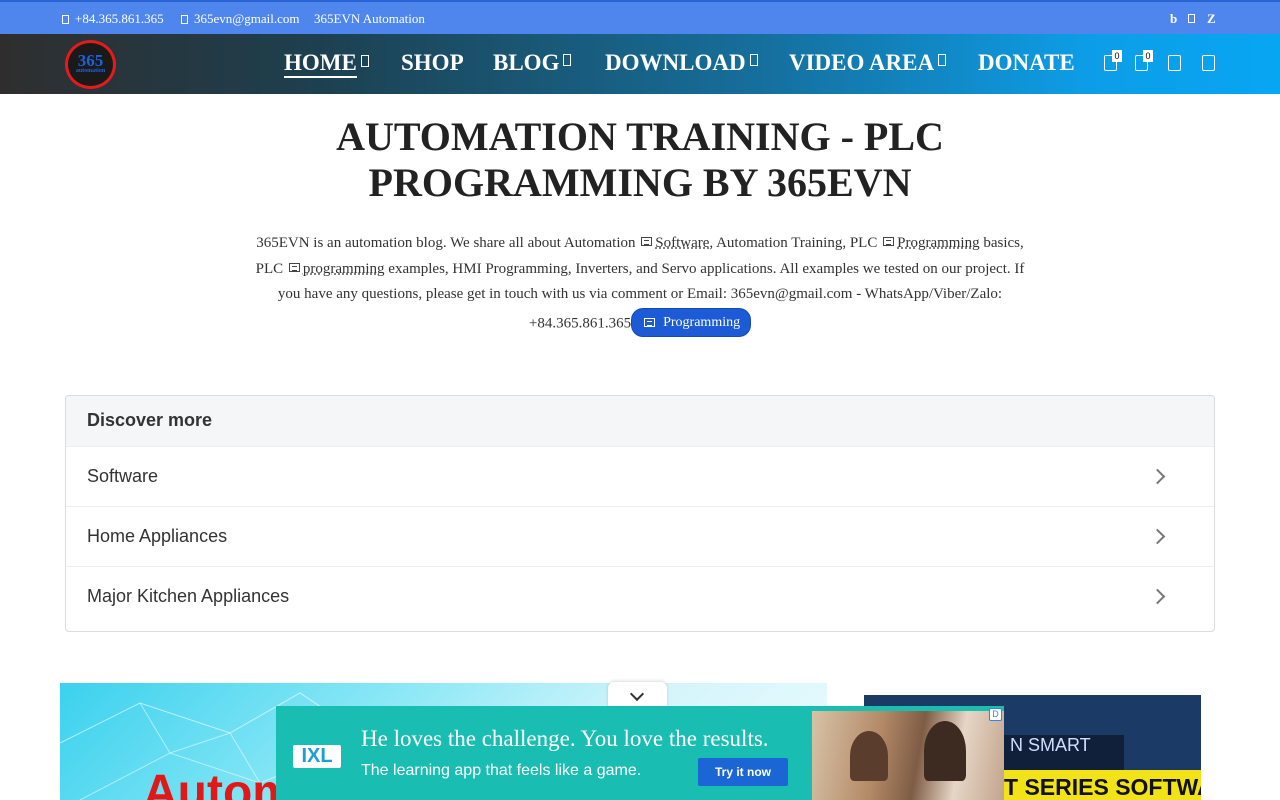  What do you see at coordinates (1050, 745) in the screenshot?
I see `sidebar-banner-text: N SMART` at bounding box center [1050, 745].